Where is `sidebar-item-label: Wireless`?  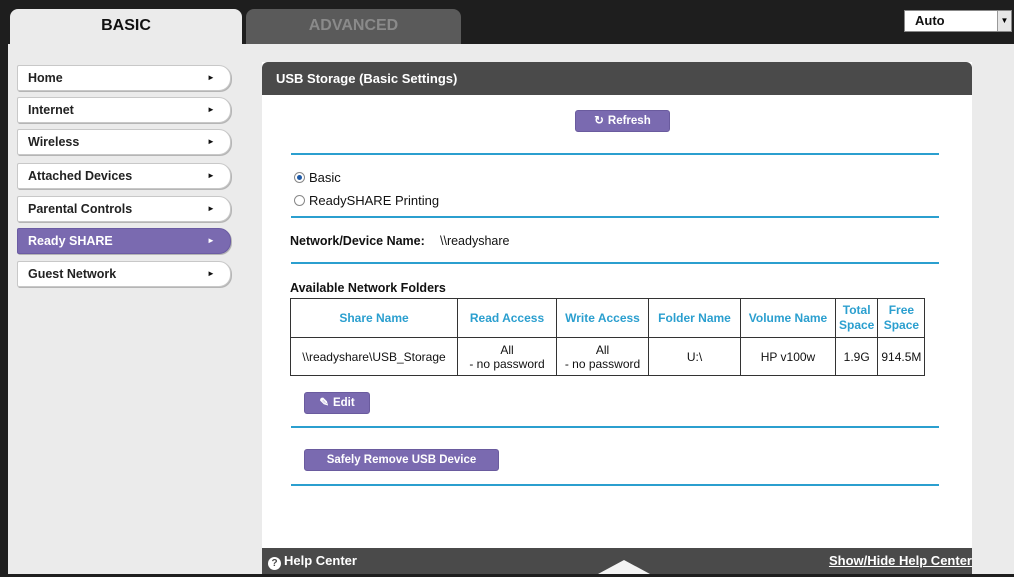 sidebar-item-label: Wireless is located at coordinates (54, 142).